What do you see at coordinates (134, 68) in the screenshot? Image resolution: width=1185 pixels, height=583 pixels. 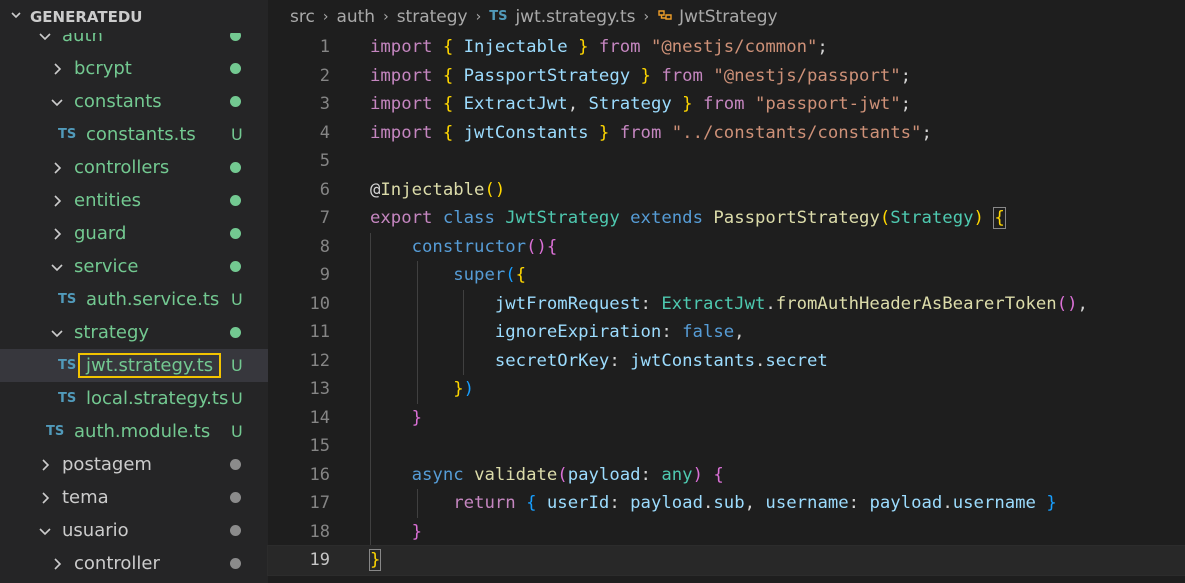 I see `tree-folder: bcrypt` at bounding box center [134, 68].